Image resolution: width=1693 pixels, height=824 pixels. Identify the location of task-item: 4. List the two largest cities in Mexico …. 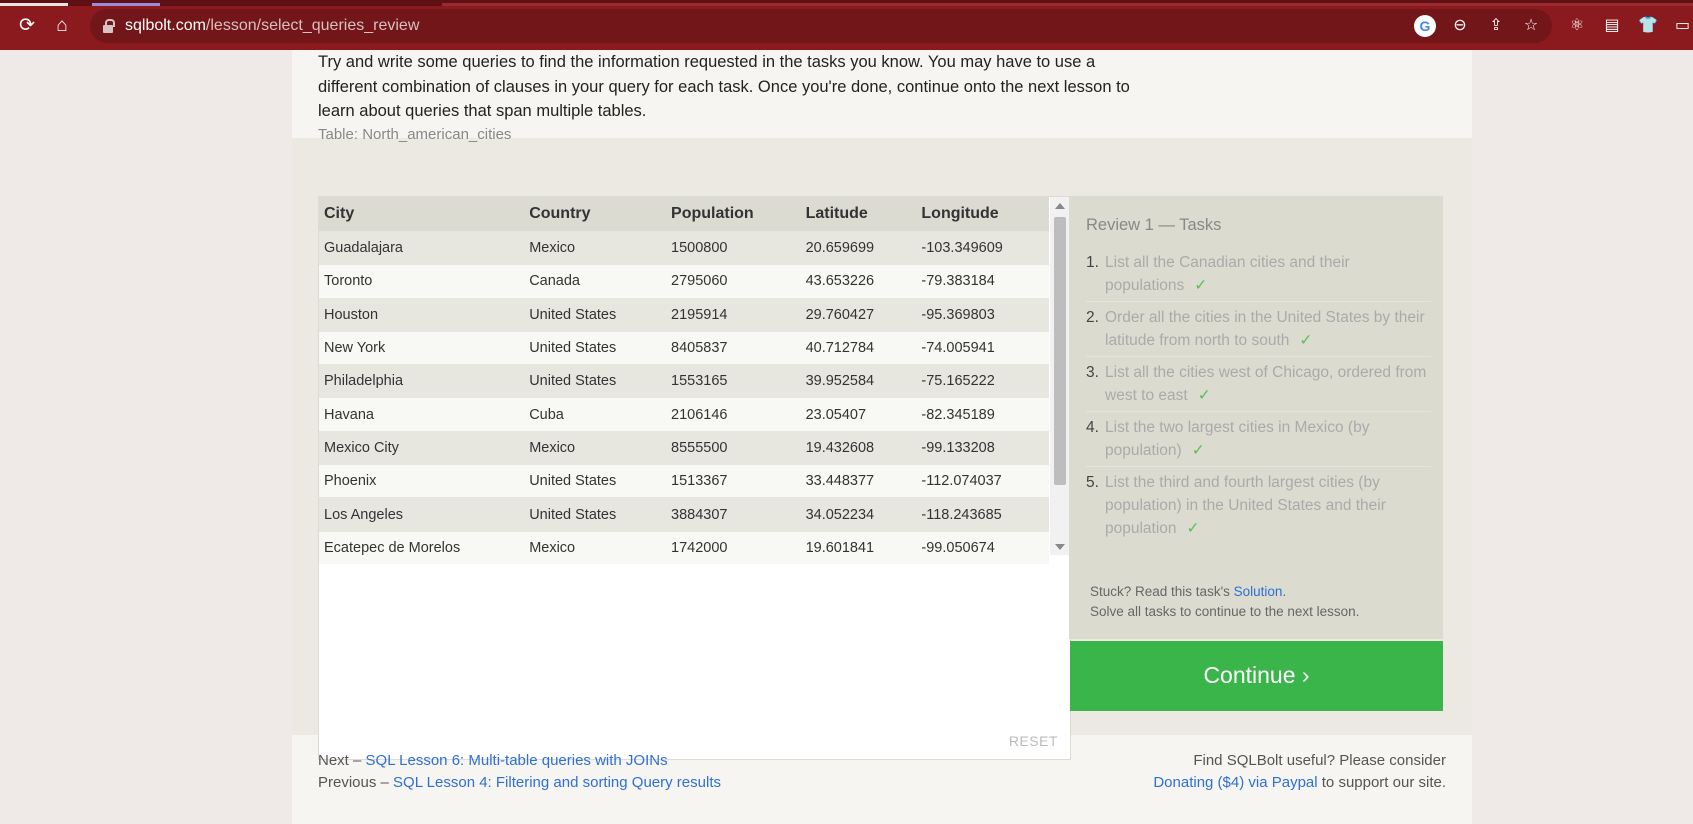
(1258, 439).